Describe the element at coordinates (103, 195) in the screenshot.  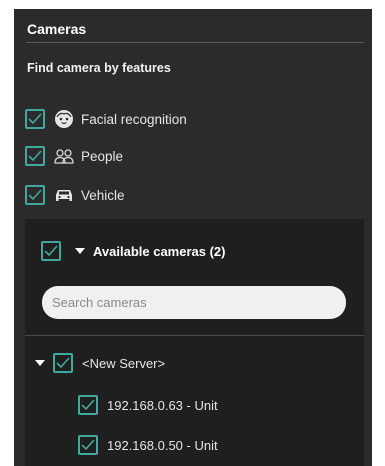
I see `feature-label-vehicle: Vehicle` at that location.